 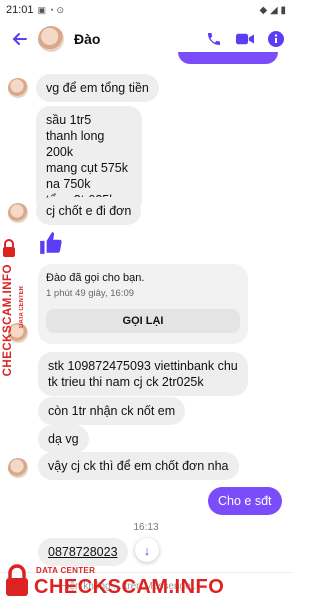 What do you see at coordinates (87, 168) in the screenshot?
I see `message-line: mang cụt 575k` at bounding box center [87, 168].